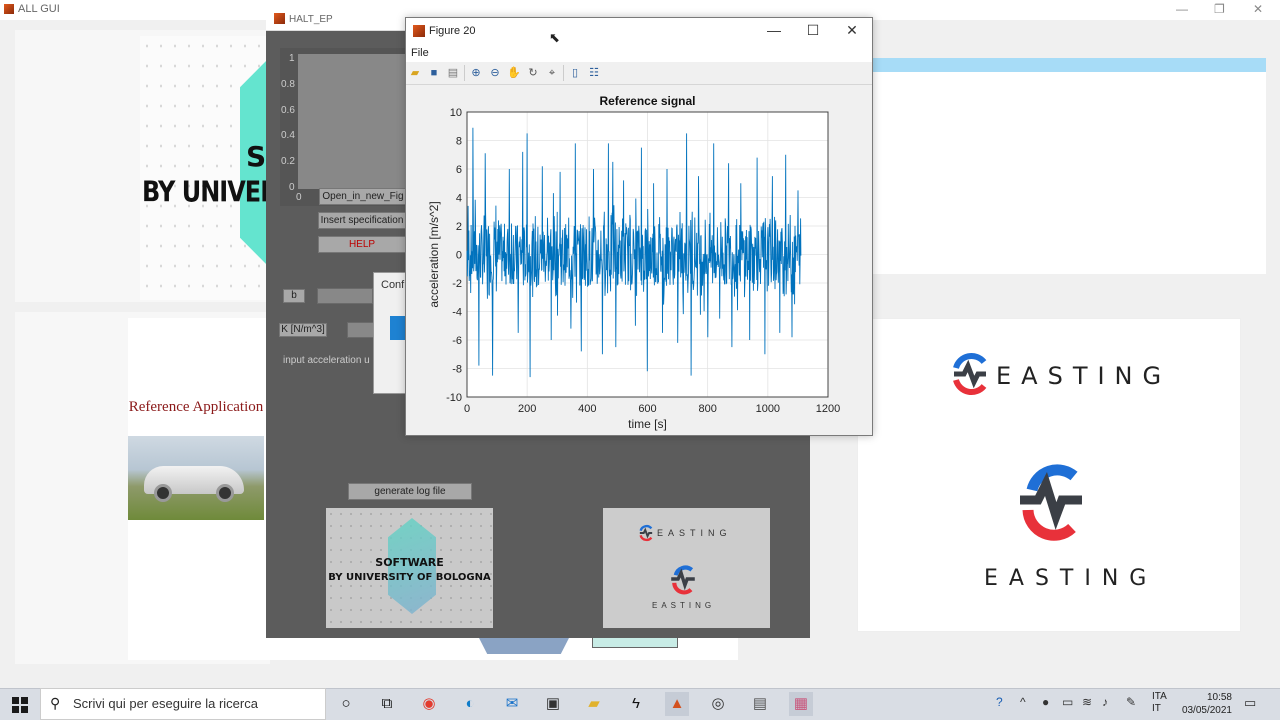 The image size is (1280, 720). What do you see at coordinates (1159, 696) in the screenshot?
I see `language-code: ITA` at bounding box center [1159, 696].